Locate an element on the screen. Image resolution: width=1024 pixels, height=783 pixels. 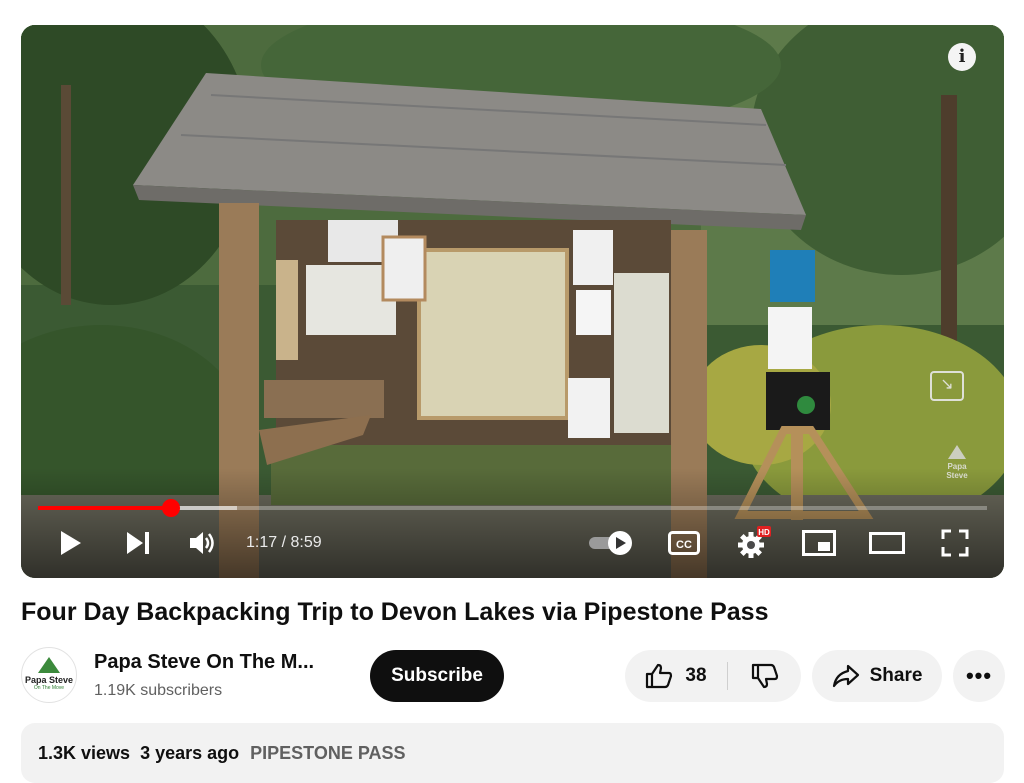
volume-button is located at coordinates (203, 543).